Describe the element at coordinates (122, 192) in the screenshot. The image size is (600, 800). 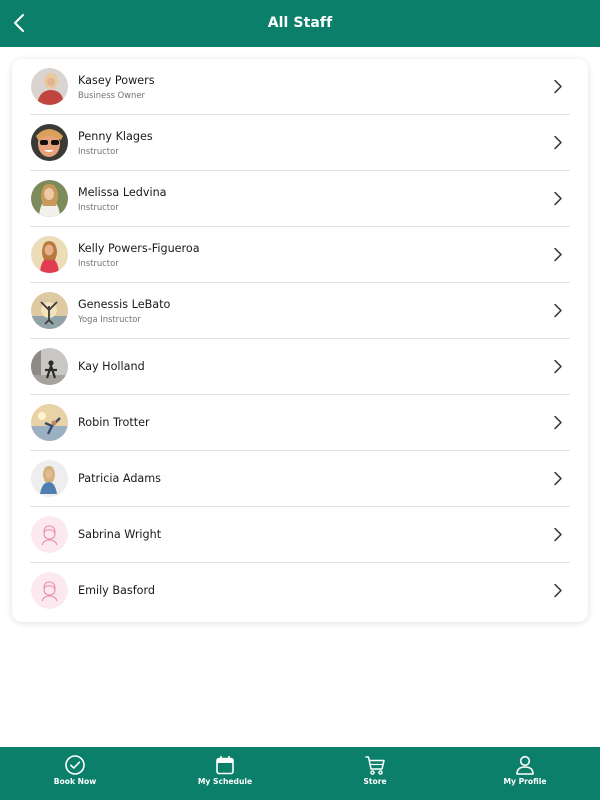
I see `staff-name: Melissa Ledvina` at that location.